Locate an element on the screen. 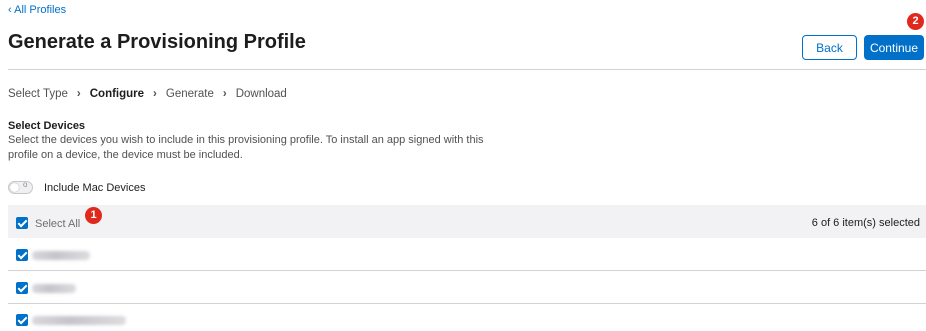 This screenshot has height=331, width=926. select-all-row is located at coordinates (467, 221).